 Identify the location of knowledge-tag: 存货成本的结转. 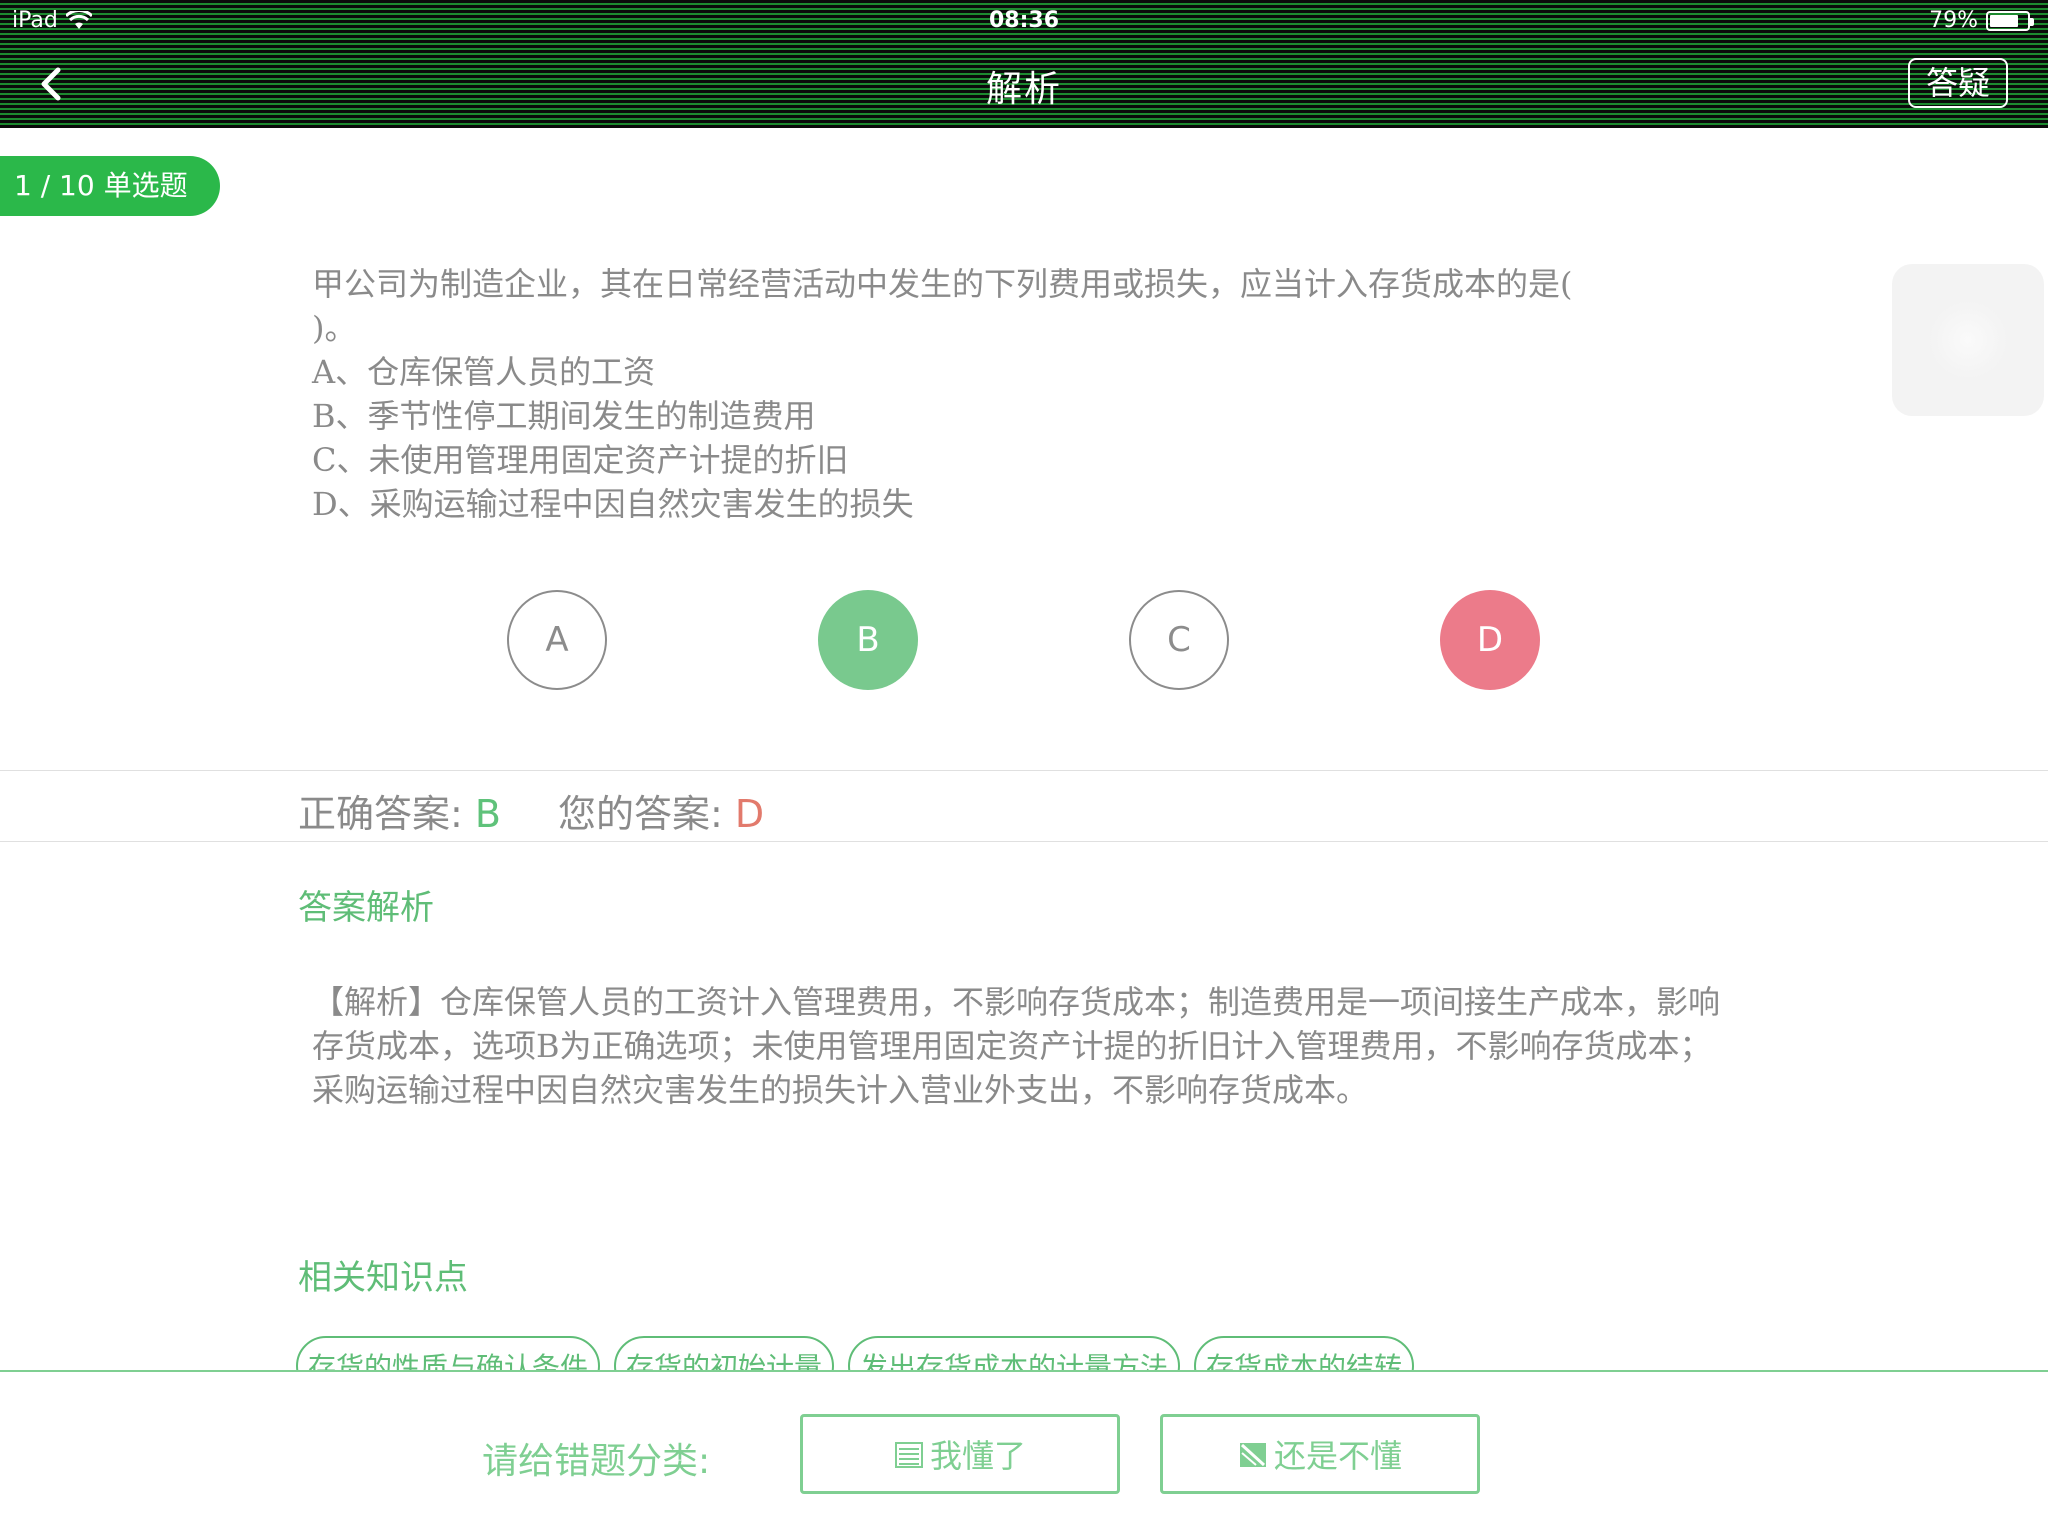
(1304, 1354).